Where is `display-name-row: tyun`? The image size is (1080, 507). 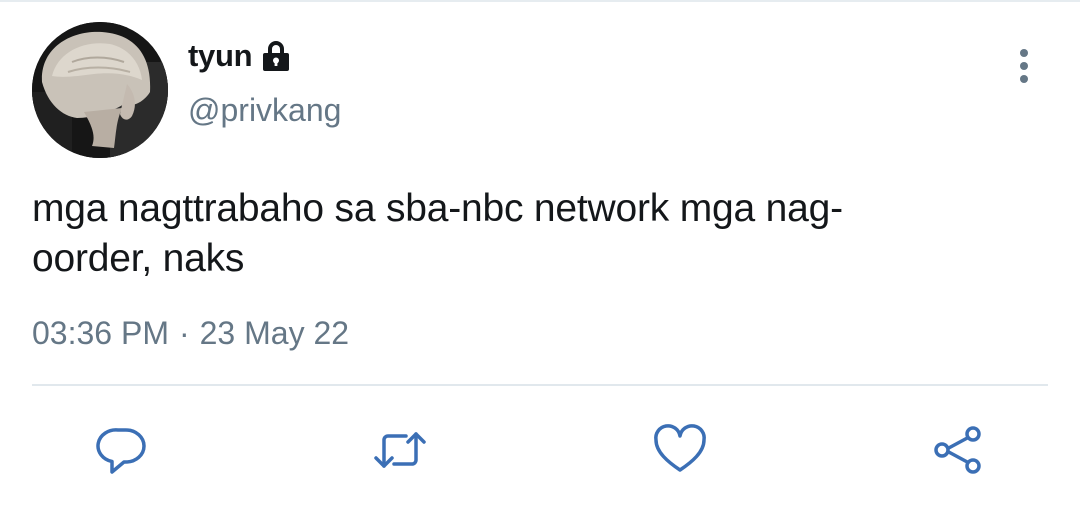
display-name-row: tyun is located at coordinates (240, 56).